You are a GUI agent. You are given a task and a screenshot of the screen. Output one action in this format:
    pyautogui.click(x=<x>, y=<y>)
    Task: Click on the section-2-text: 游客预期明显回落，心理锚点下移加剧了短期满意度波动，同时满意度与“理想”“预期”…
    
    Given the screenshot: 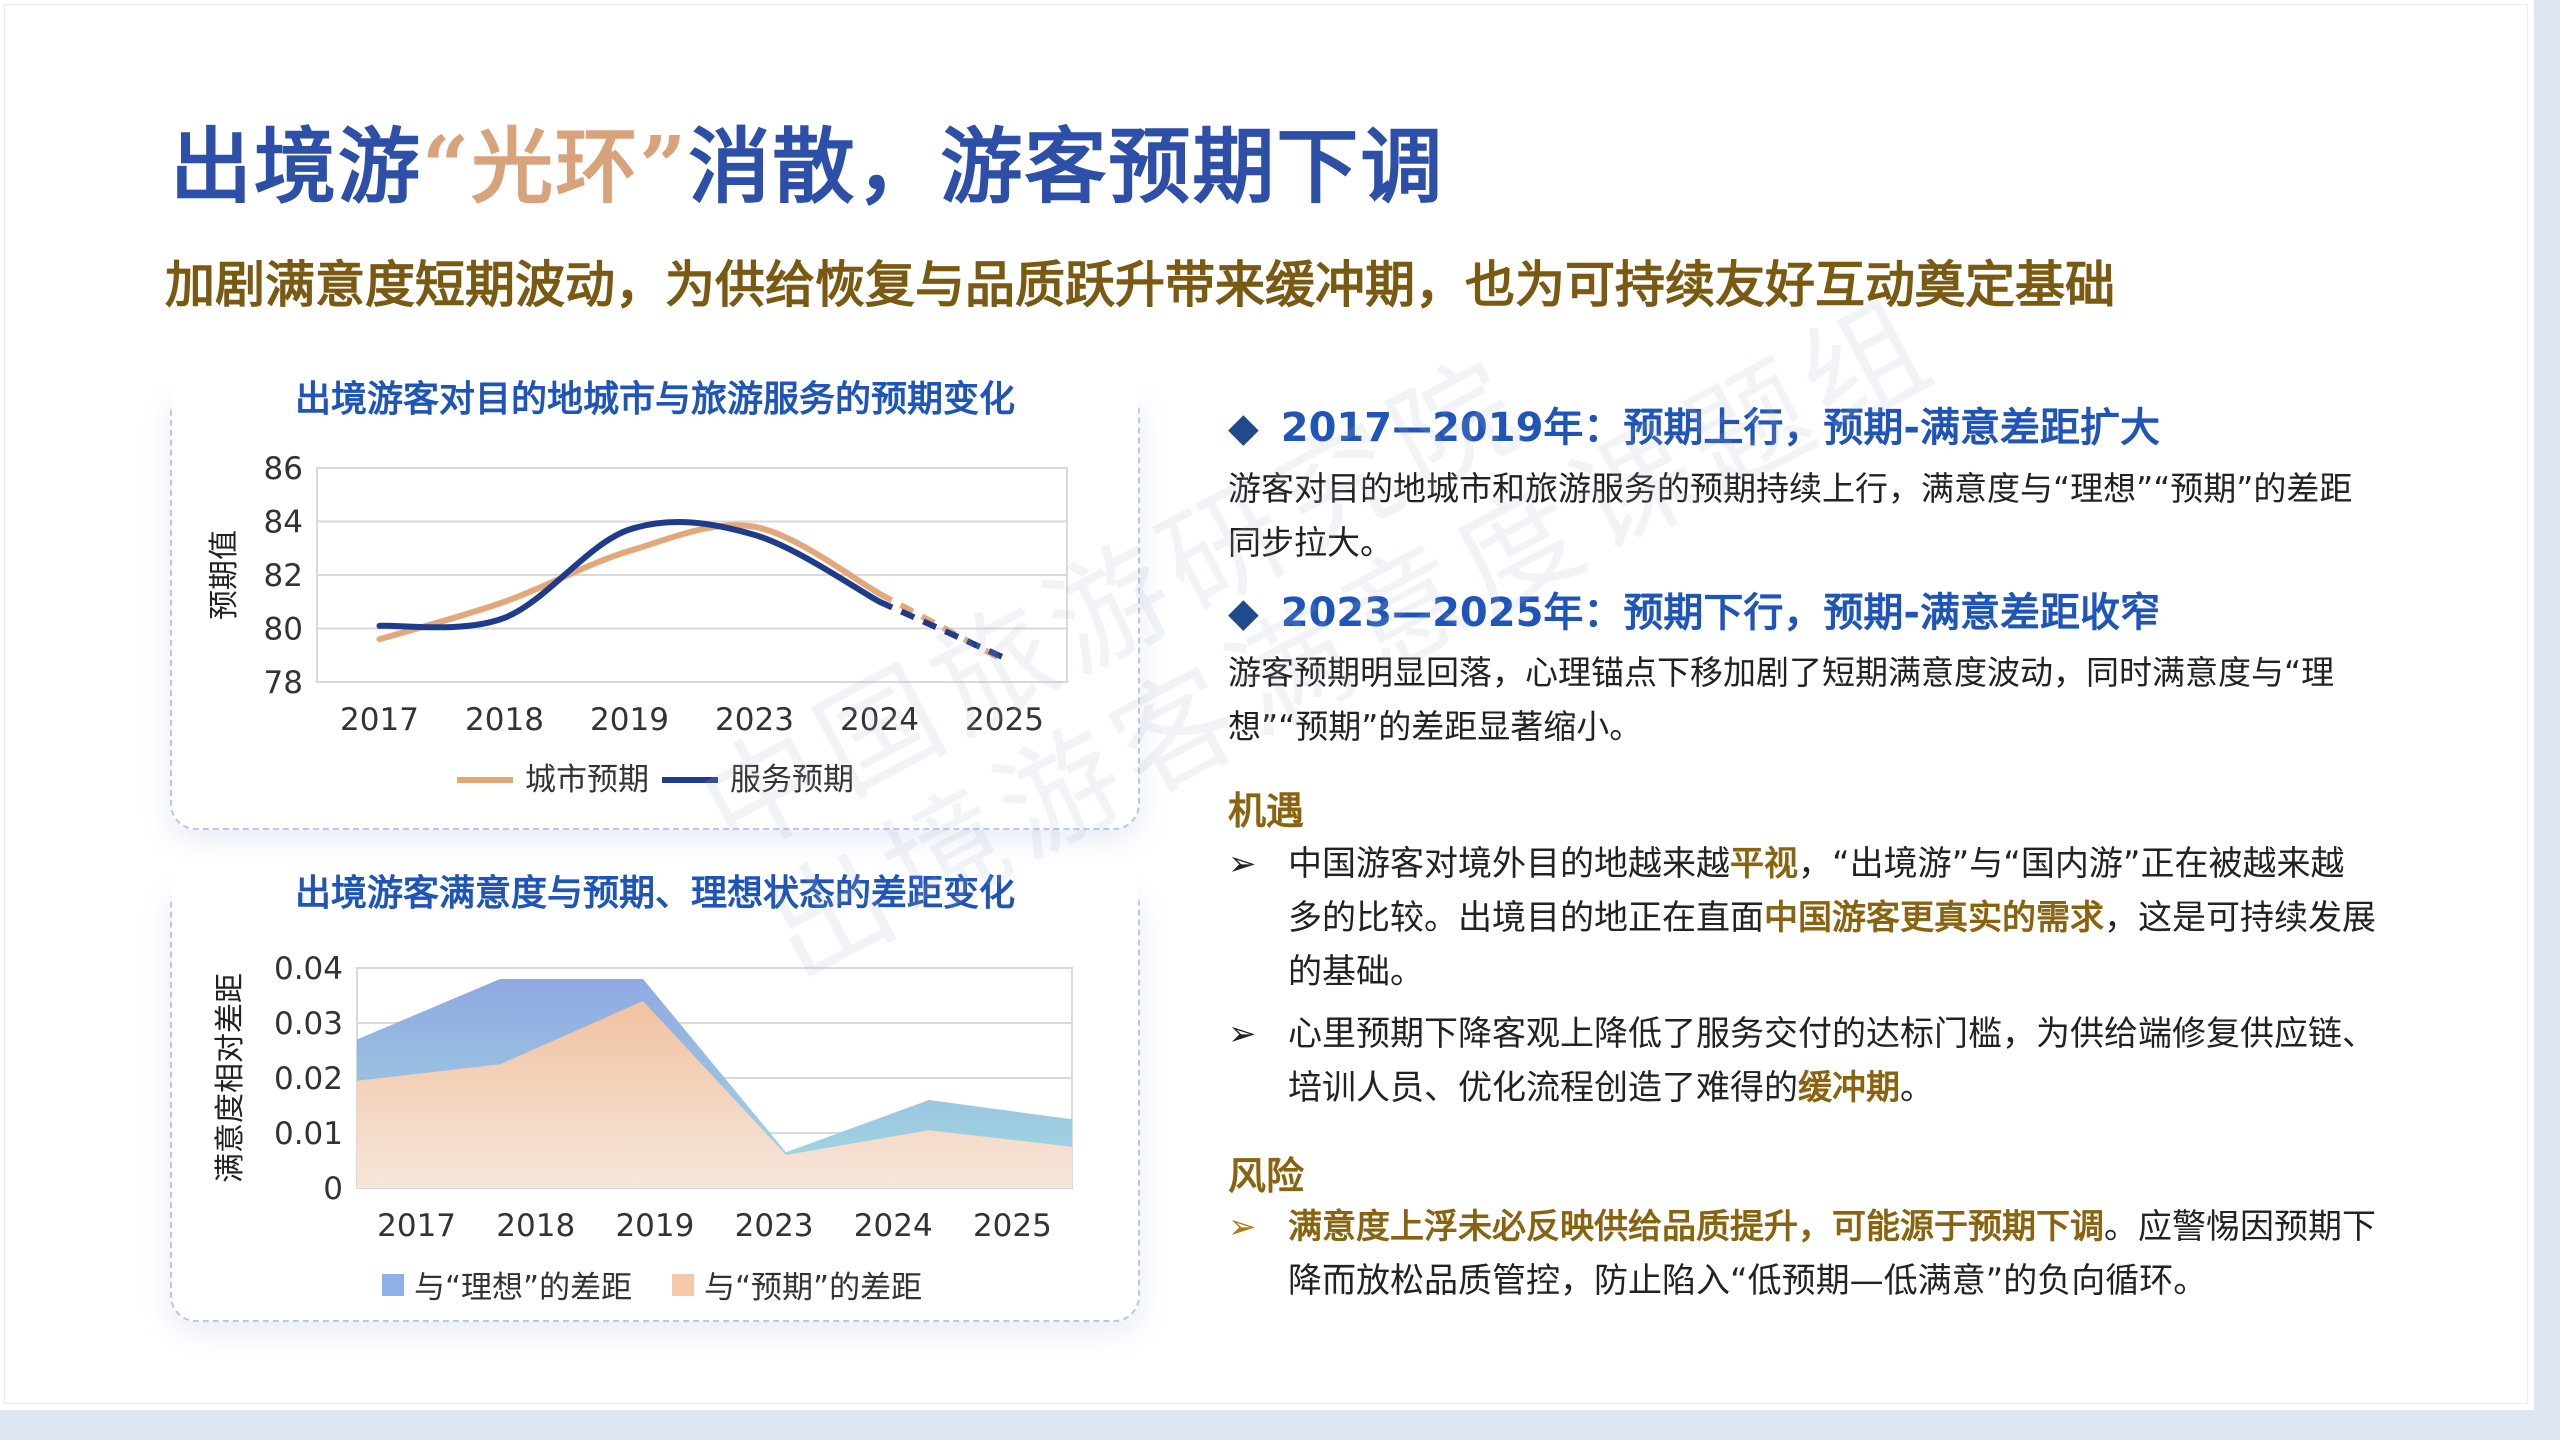 What is the action you would take?
    pyautogui.click(x=1781, y=699)
    